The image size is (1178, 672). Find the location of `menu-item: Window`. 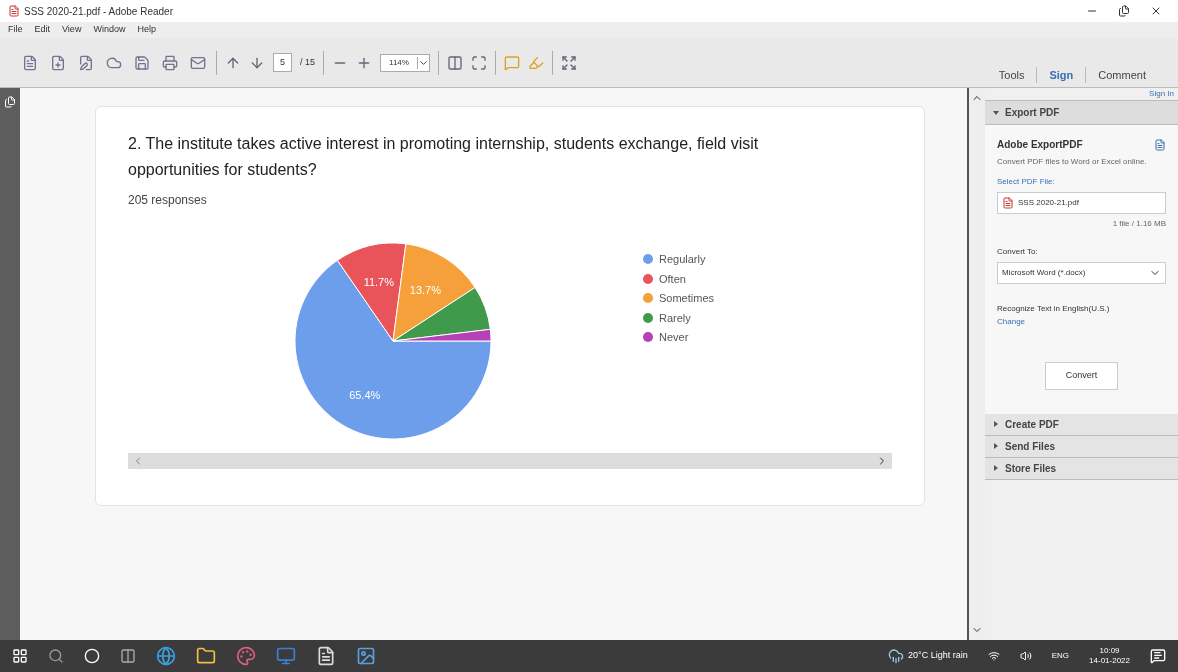

menu-item: Window is located at coordinates (109, 30).